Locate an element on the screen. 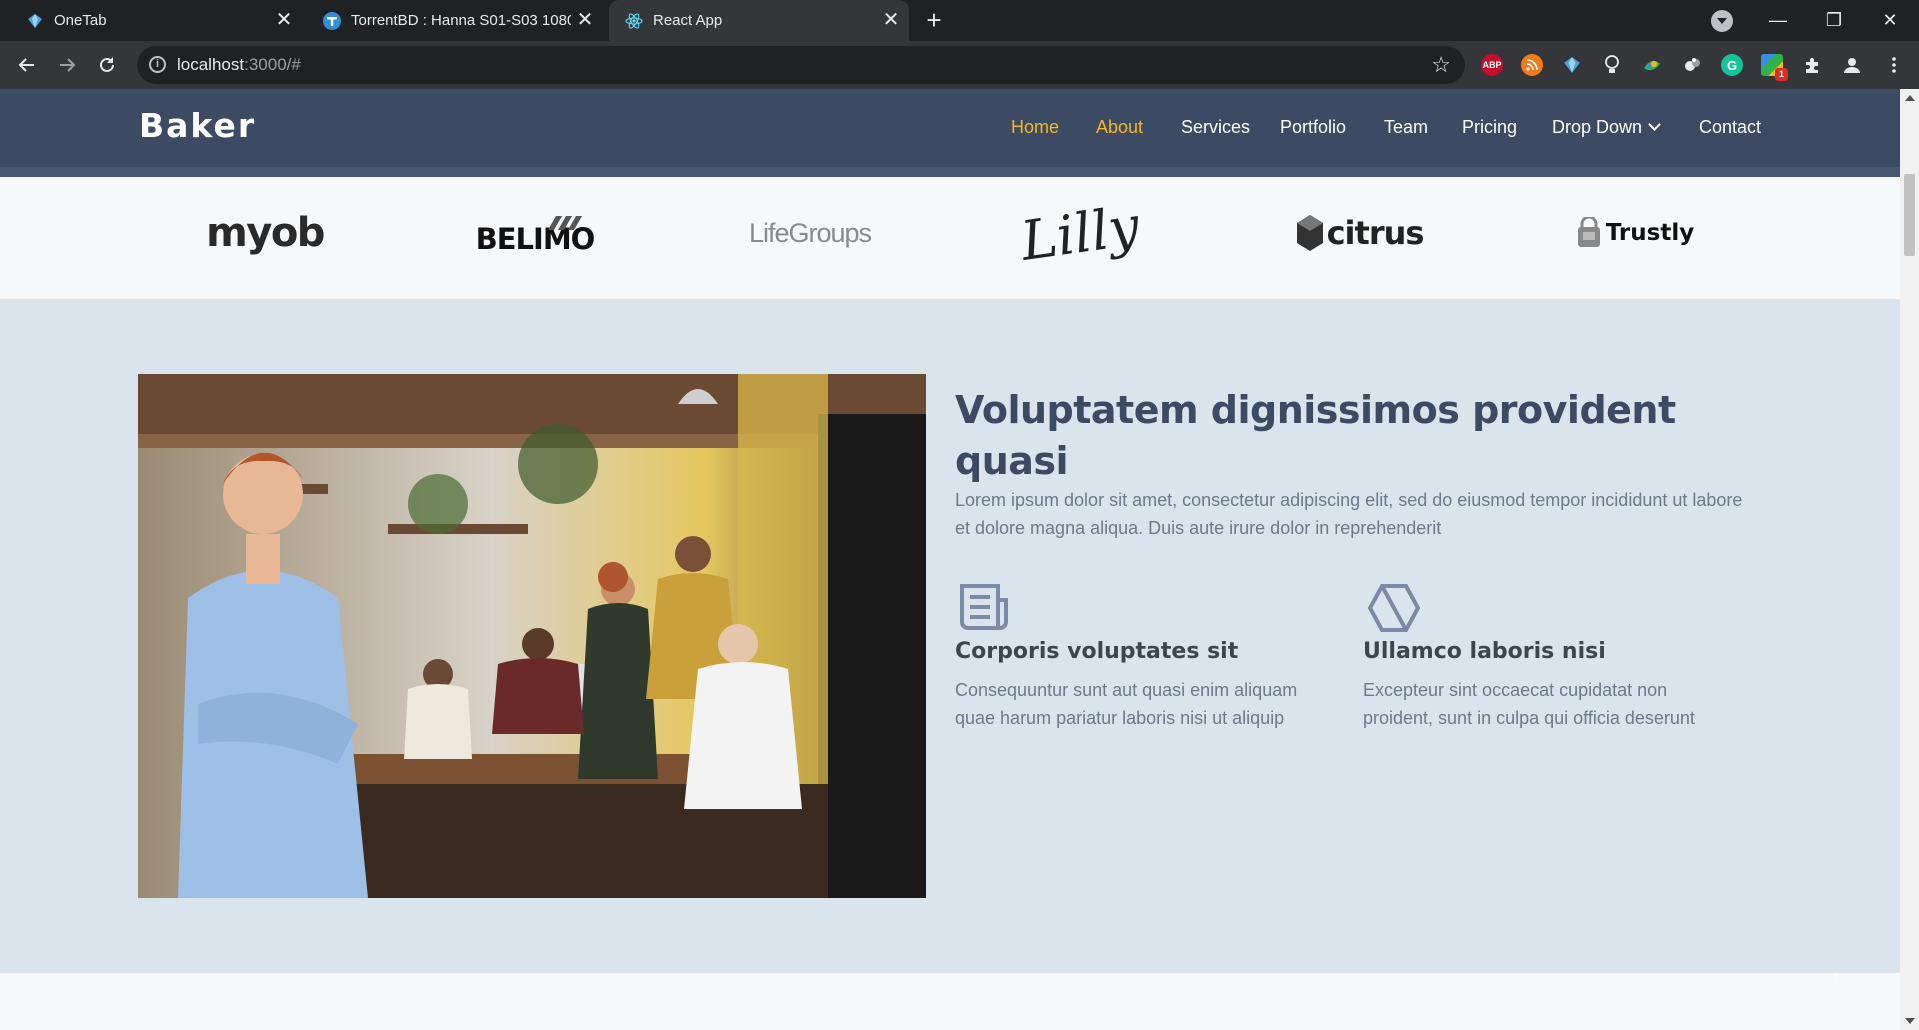 The width and height of the screenshot is (1919, 1030). tab-torrentbd: TorrentBD : Hanna S01-S03 1080p ✕ is located at coordinates (456, 20).